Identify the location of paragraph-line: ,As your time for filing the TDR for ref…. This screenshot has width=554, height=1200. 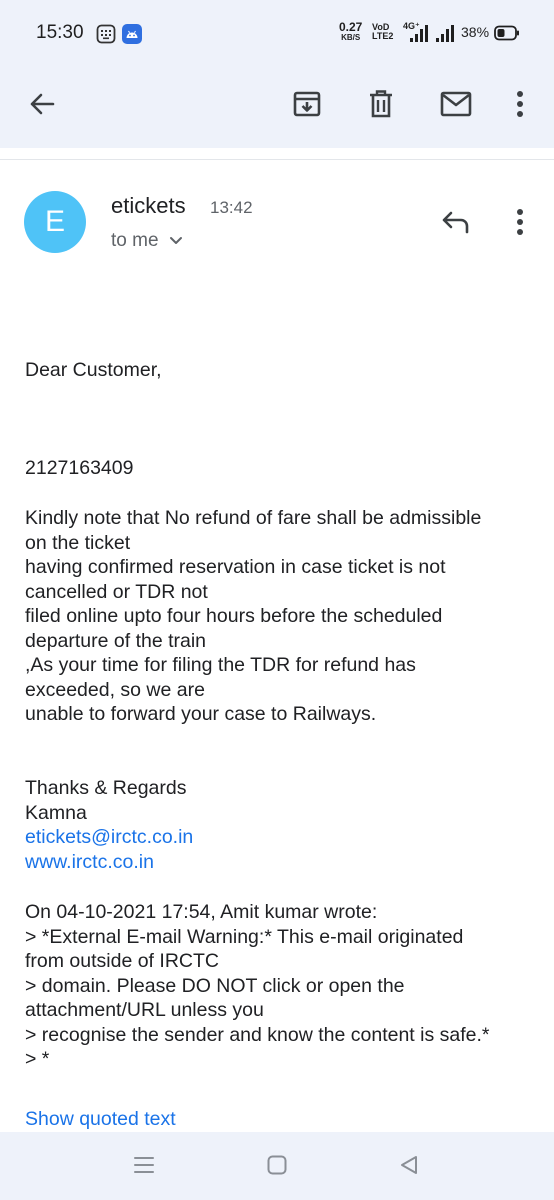
(220, 665).